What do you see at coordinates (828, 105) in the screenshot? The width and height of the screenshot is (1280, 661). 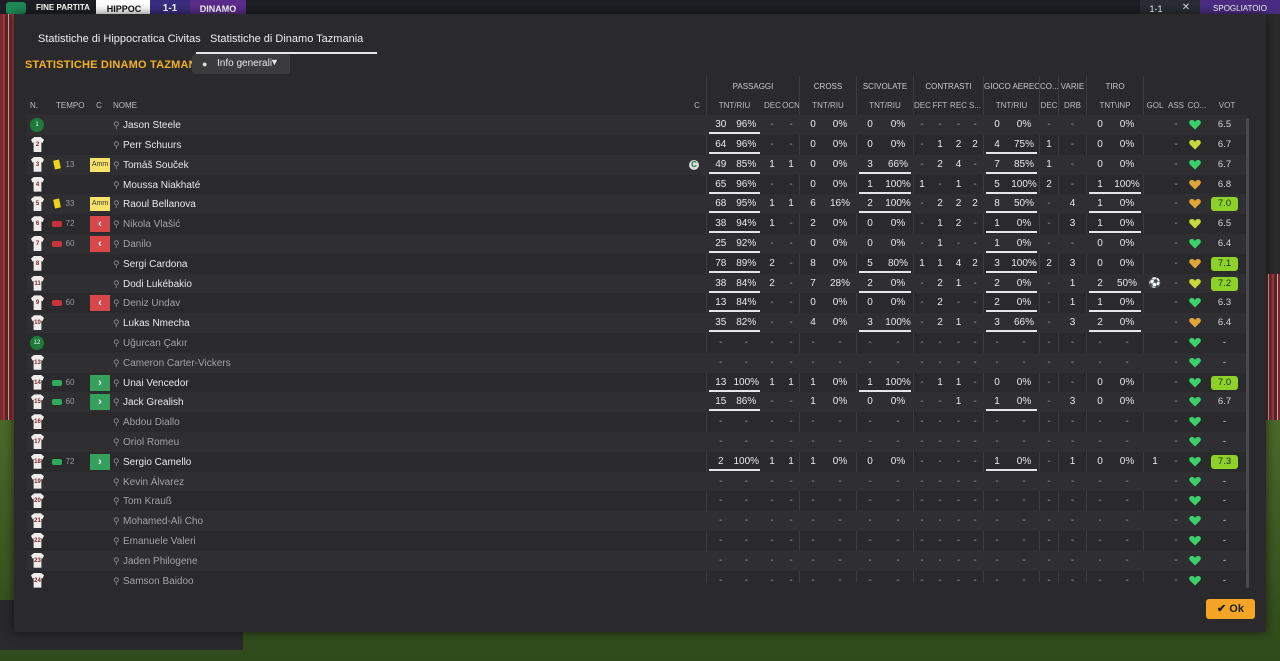 I see `column-header-cross-tr: TNT/RIU` at bounding box center [828, 105].